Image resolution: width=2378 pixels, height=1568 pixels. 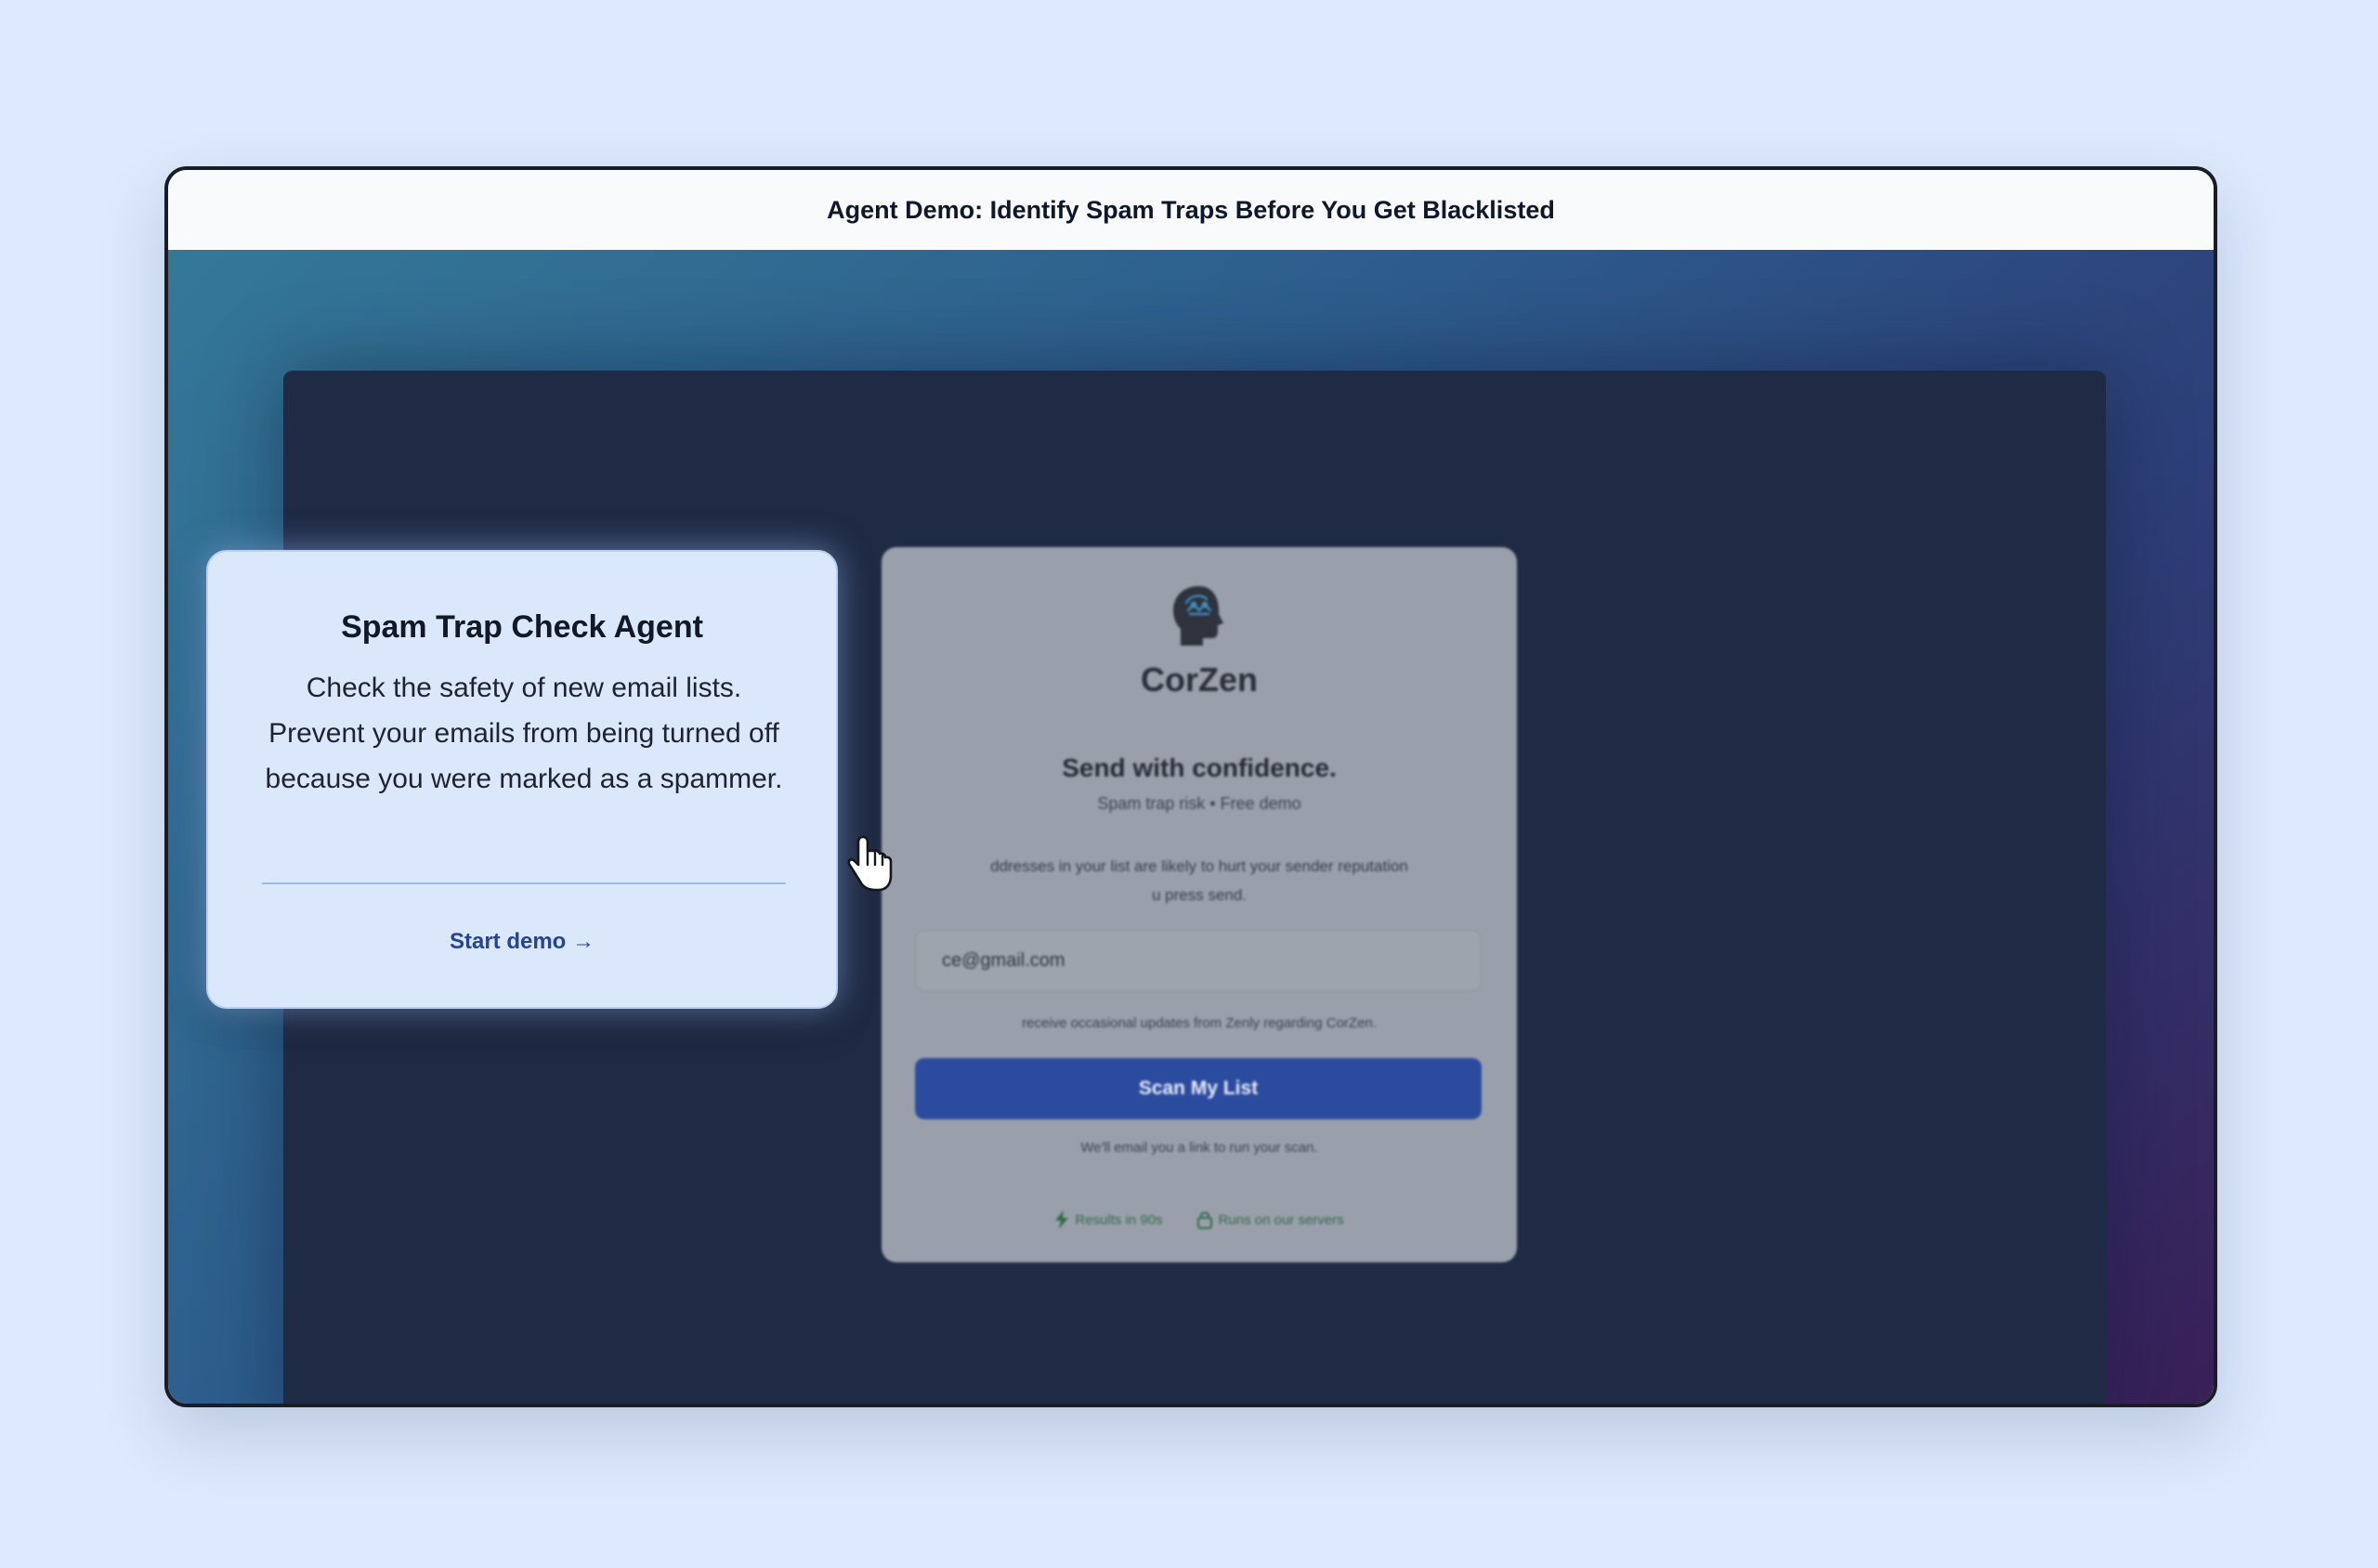 What do you see at coordinates (1119, 1219) in the screenshot?
I see `badge-results-label: Results in 90s` at bounding box center [1119, 1219].